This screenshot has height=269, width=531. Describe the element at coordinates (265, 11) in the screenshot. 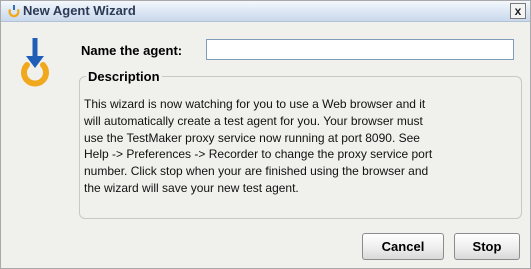

I see `title-bar: New Agent Wizard x` at that location.